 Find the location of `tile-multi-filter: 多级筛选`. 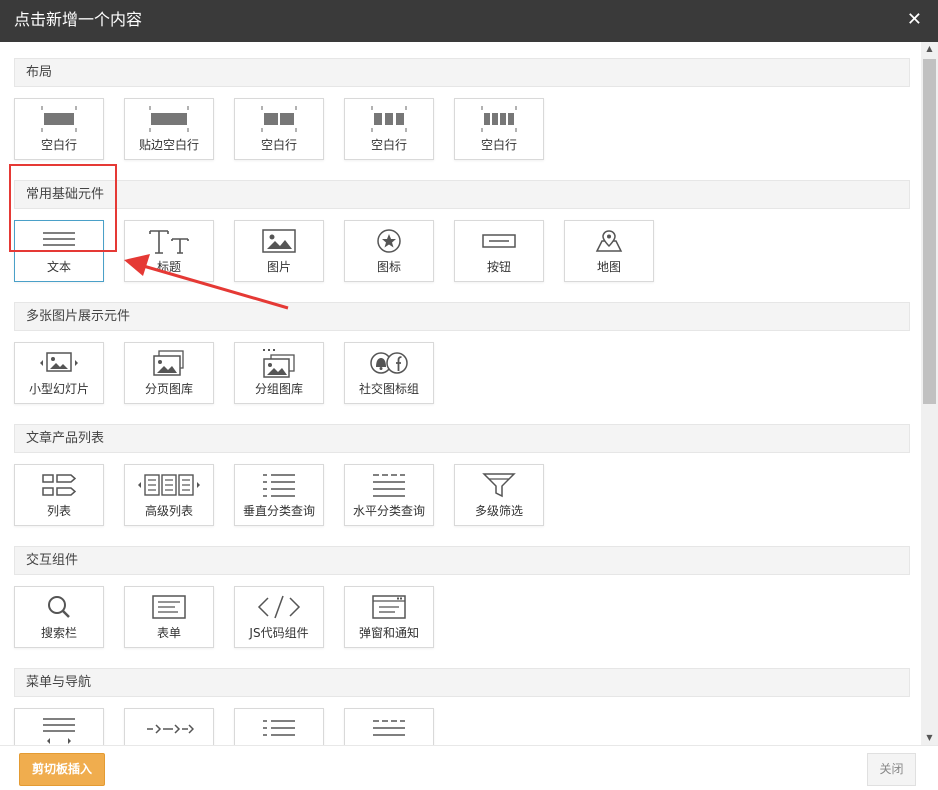

tile-multi-filter: 多级筛选 is located at coordinates (499, 495).